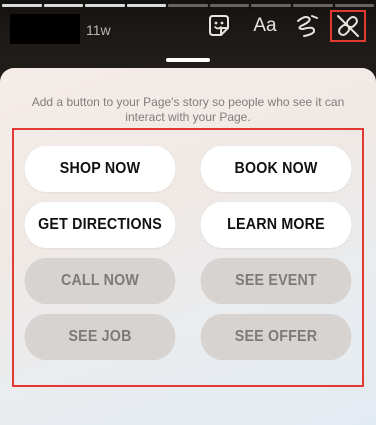 The image size is (376, 425). I want to click on link-button, so click(348, 26).